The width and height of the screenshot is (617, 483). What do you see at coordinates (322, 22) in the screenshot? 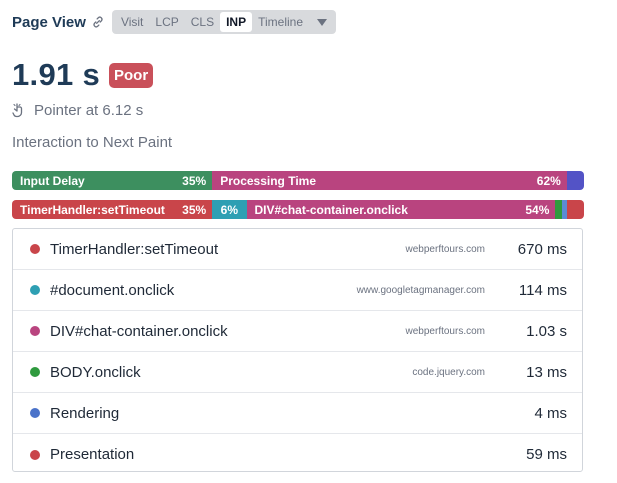
I see `chevron-down-icon` at bounding box center [322, 22].